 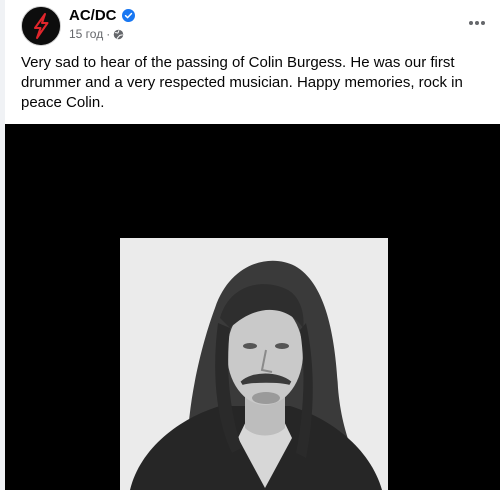 What do you see at coordinates (252, 24) in the screenshot?
I see `post-header: AC/DC 15 год ·` at bounding box center [252, 24].